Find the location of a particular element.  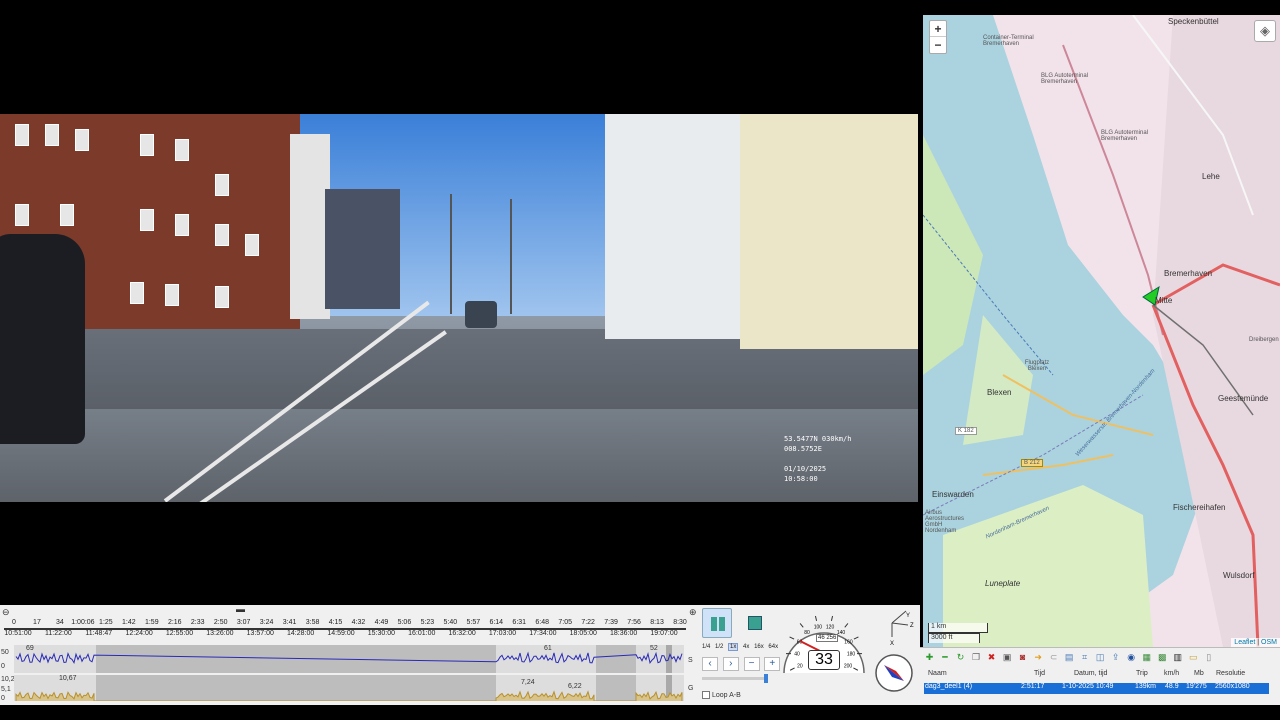

forward-icon: ➜ is located at coordinates (1038, 657).